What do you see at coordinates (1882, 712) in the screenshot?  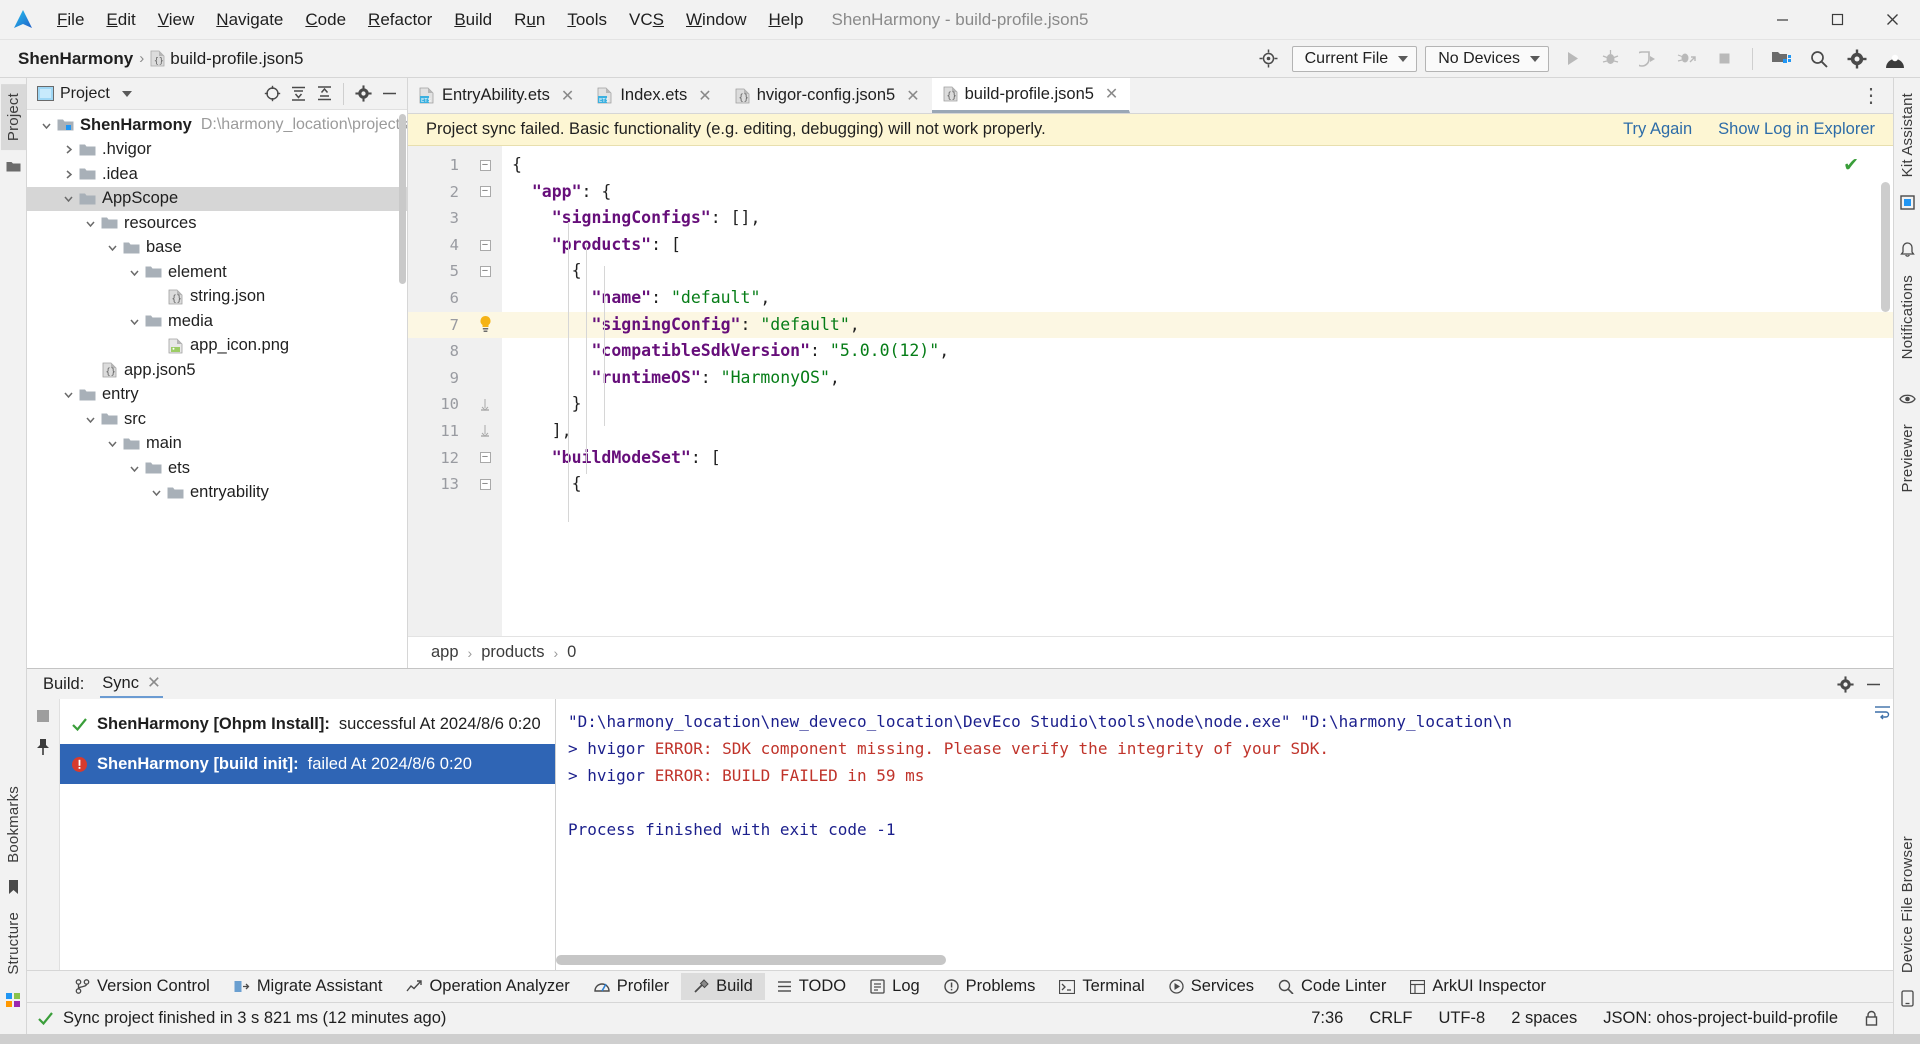 I see `soft-wrap-icon` at bounding box center [1882, 712].